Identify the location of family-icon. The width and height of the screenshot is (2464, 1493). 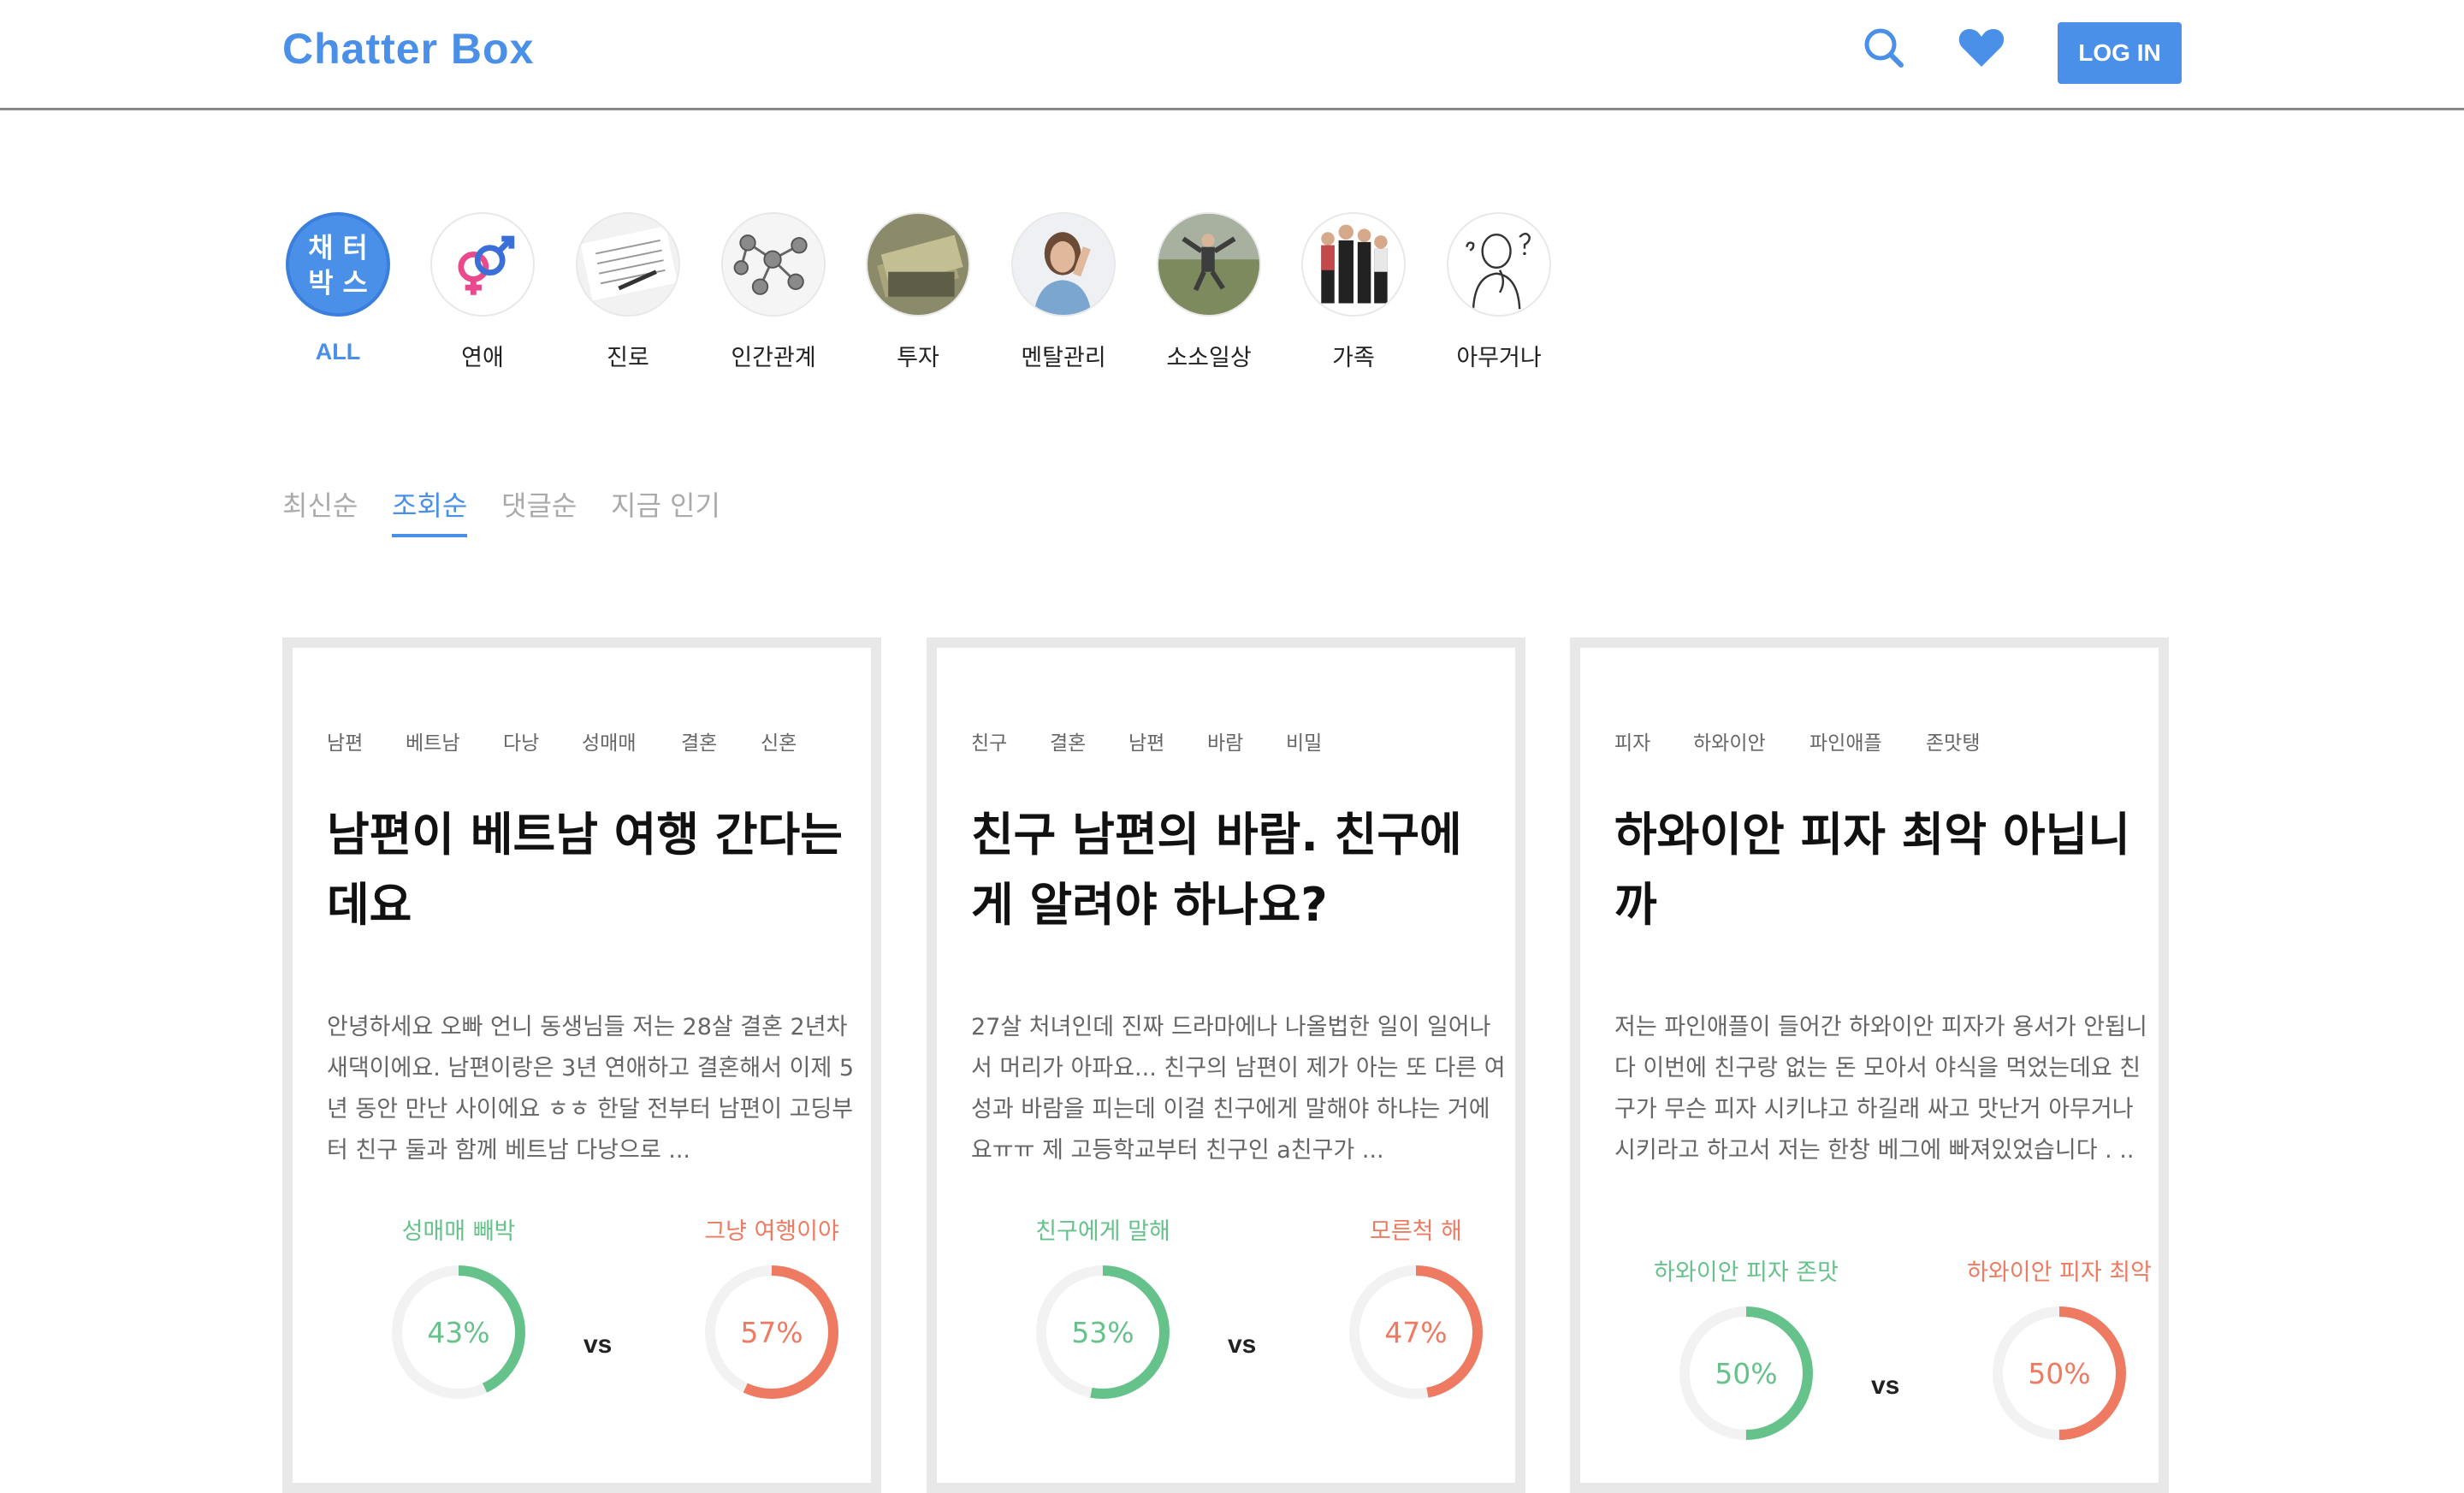
(1353, 264).